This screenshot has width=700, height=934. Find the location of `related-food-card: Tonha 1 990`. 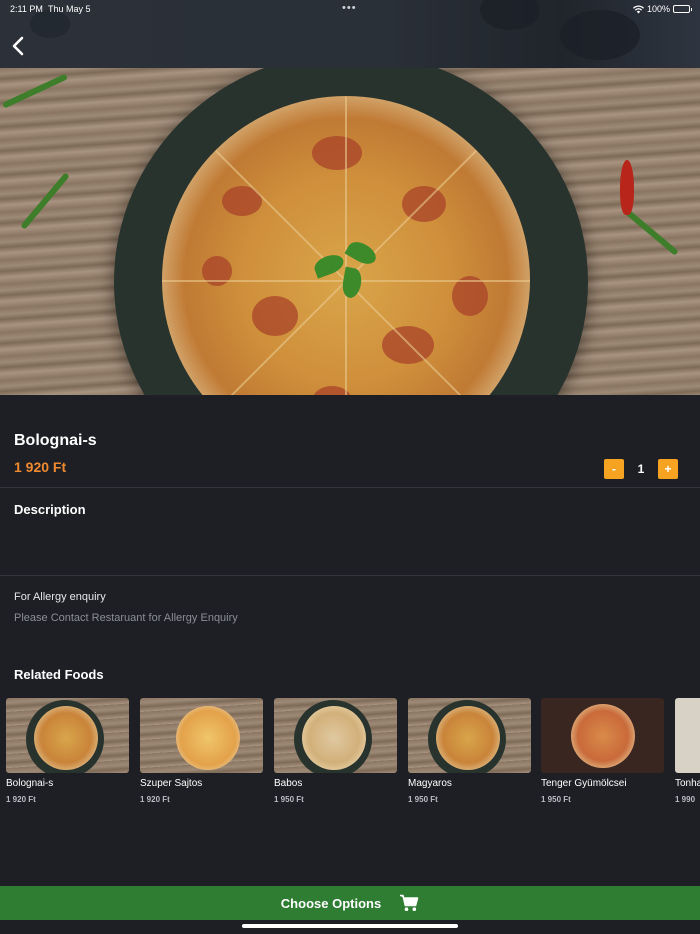

related-food-card: Tonha 1 990 is located at coordinates (687, 751).